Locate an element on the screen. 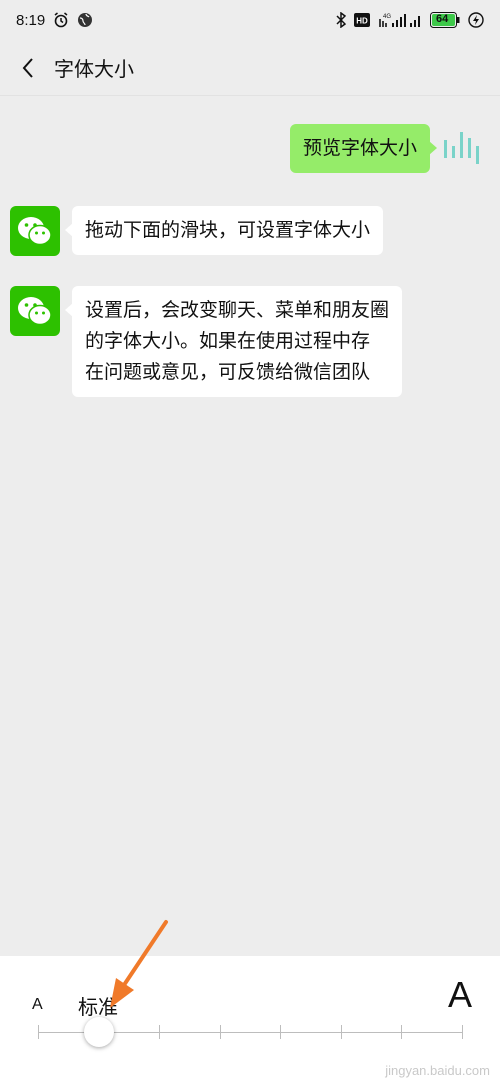  page-title: 字体大小 is located at coordinates (94, 70).